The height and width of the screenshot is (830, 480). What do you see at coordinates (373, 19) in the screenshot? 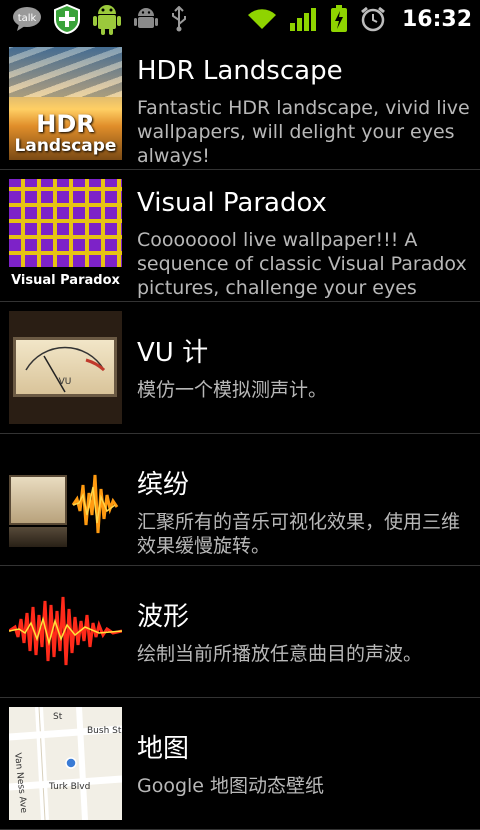
I see `alarm-icon` at bounding box center [373, 19].